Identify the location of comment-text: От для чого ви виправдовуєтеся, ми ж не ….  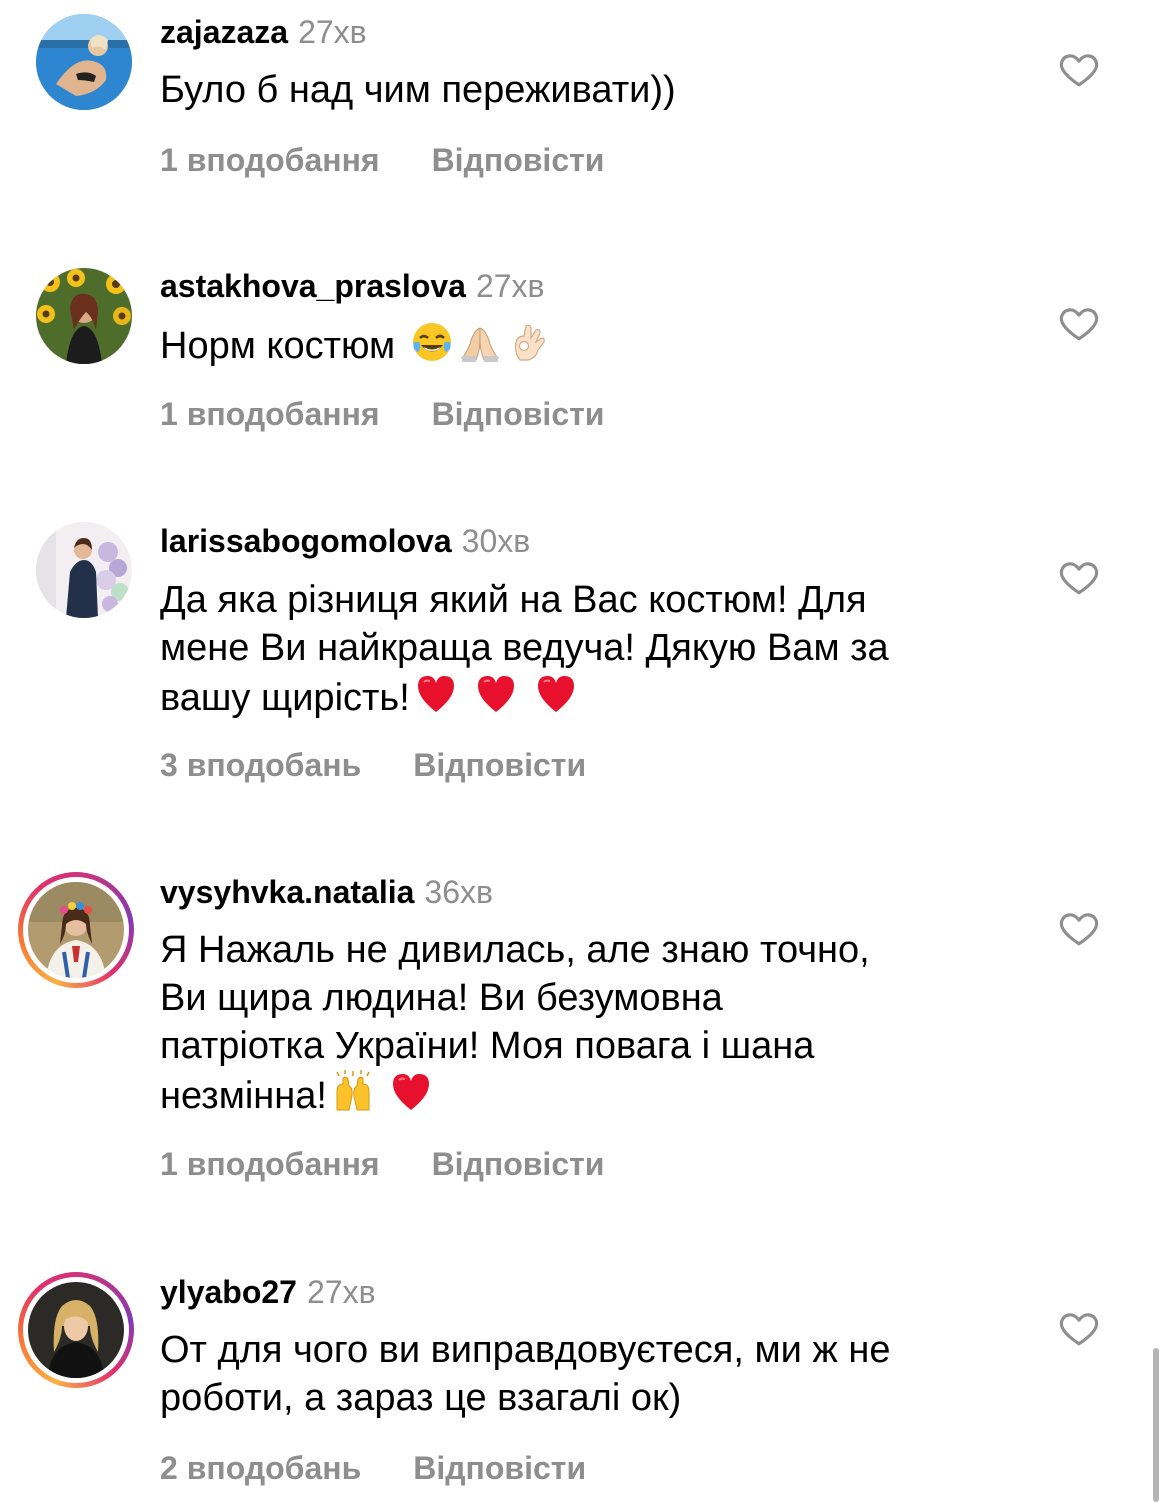
(600, 1374).